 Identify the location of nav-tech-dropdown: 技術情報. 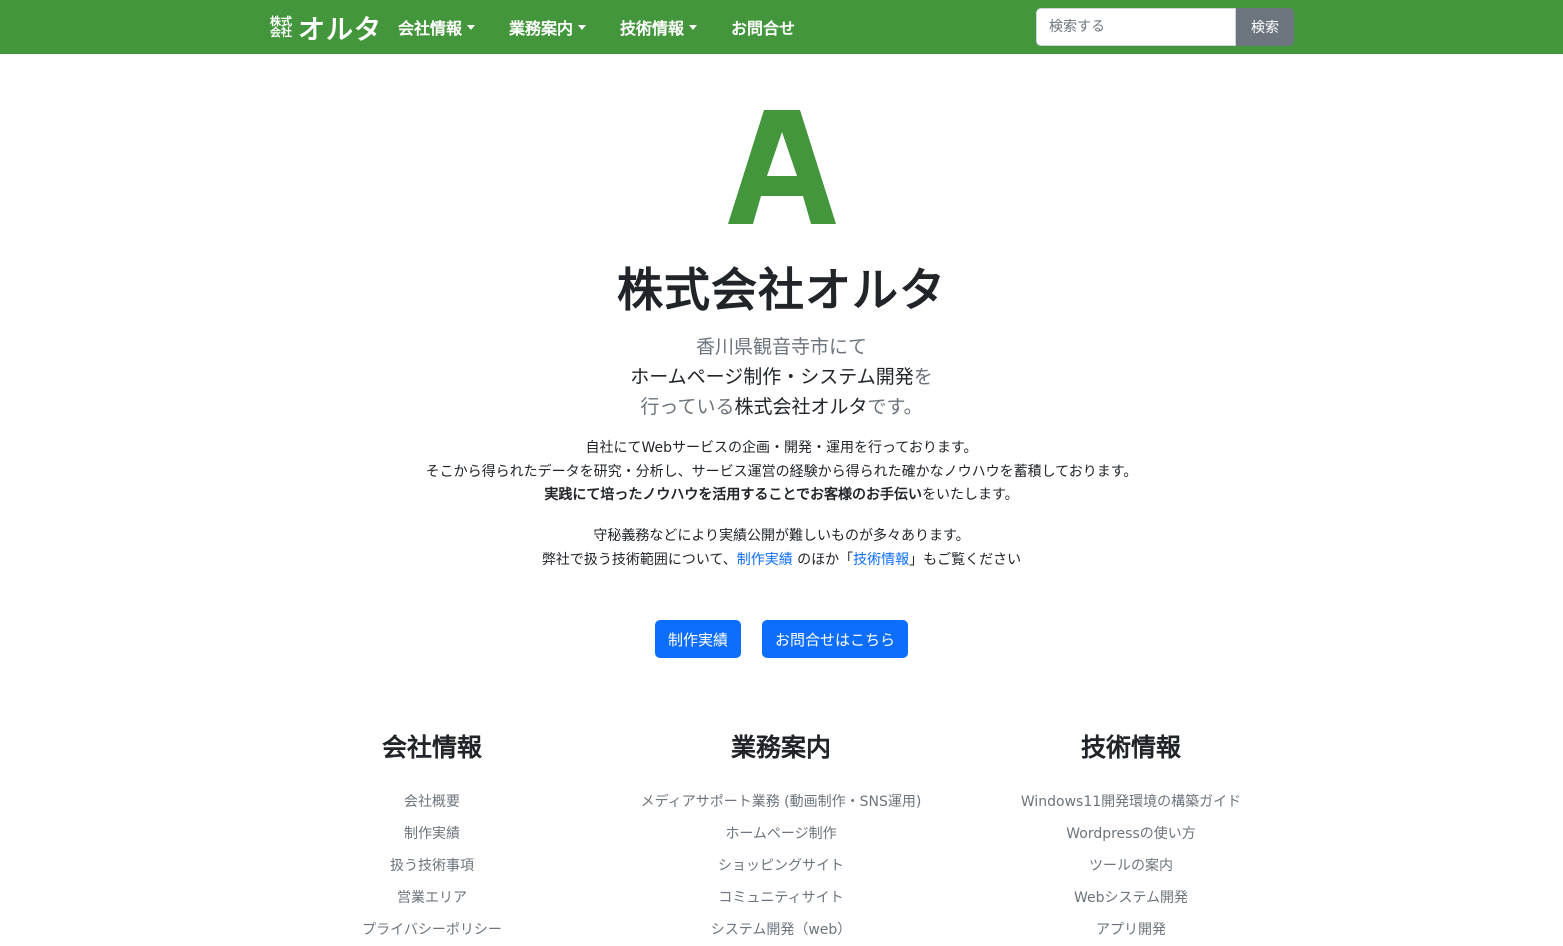
(659, 27).